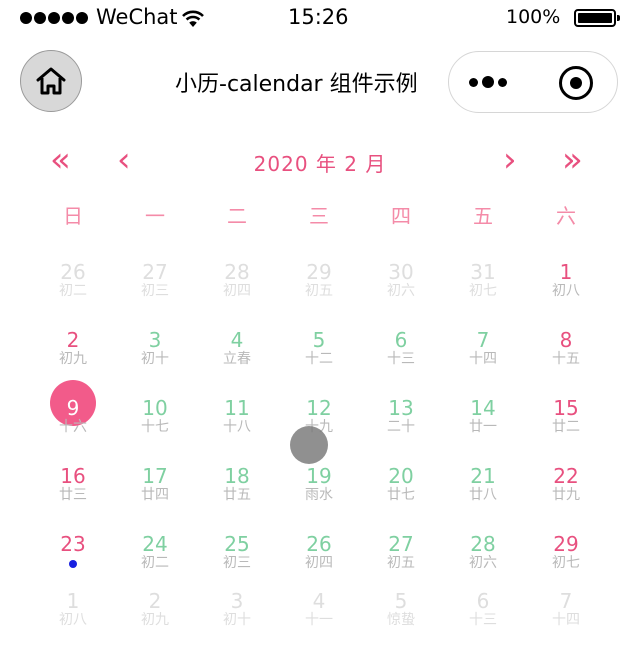 This screenshot has width=622, height=672. I want to click on calendar-day-cell: 26 初四, so click(319, 563).